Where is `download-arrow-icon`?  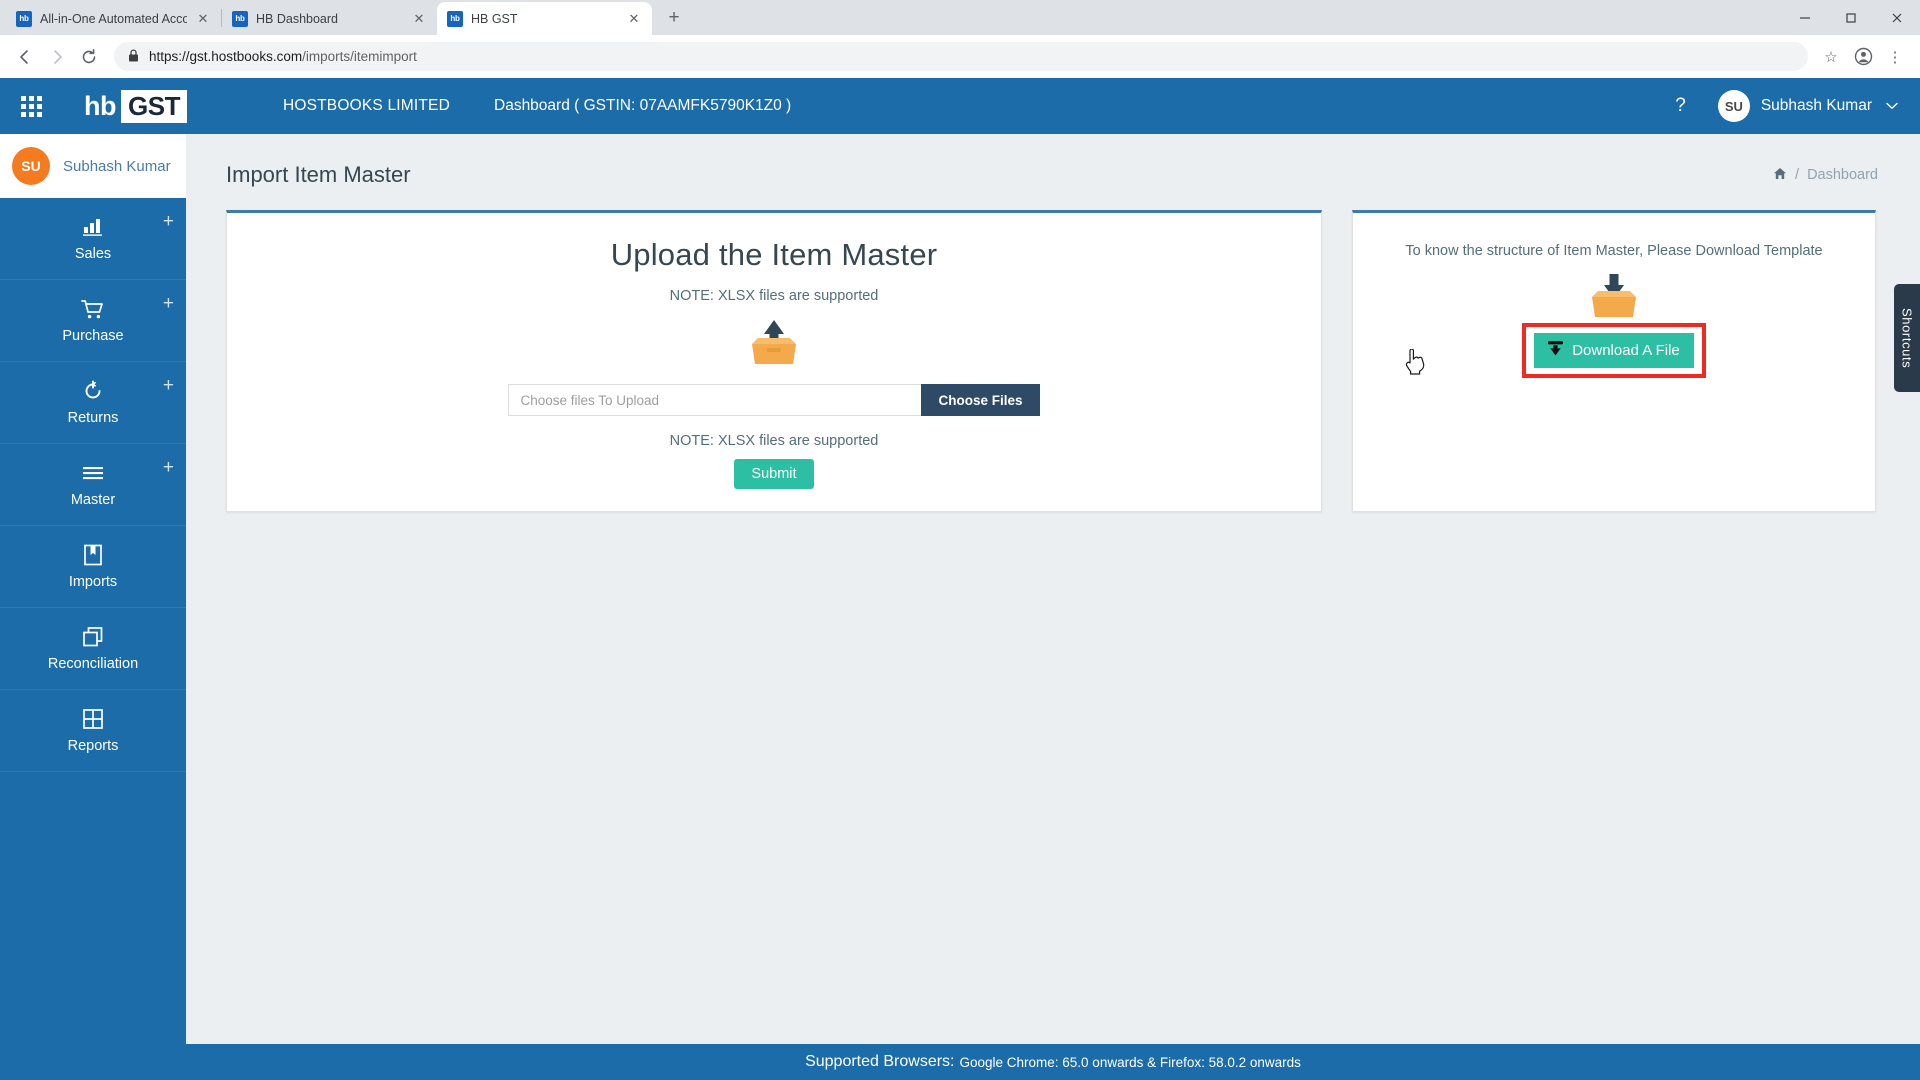
download-arrow-icon is located at coordinates (1555, 350).